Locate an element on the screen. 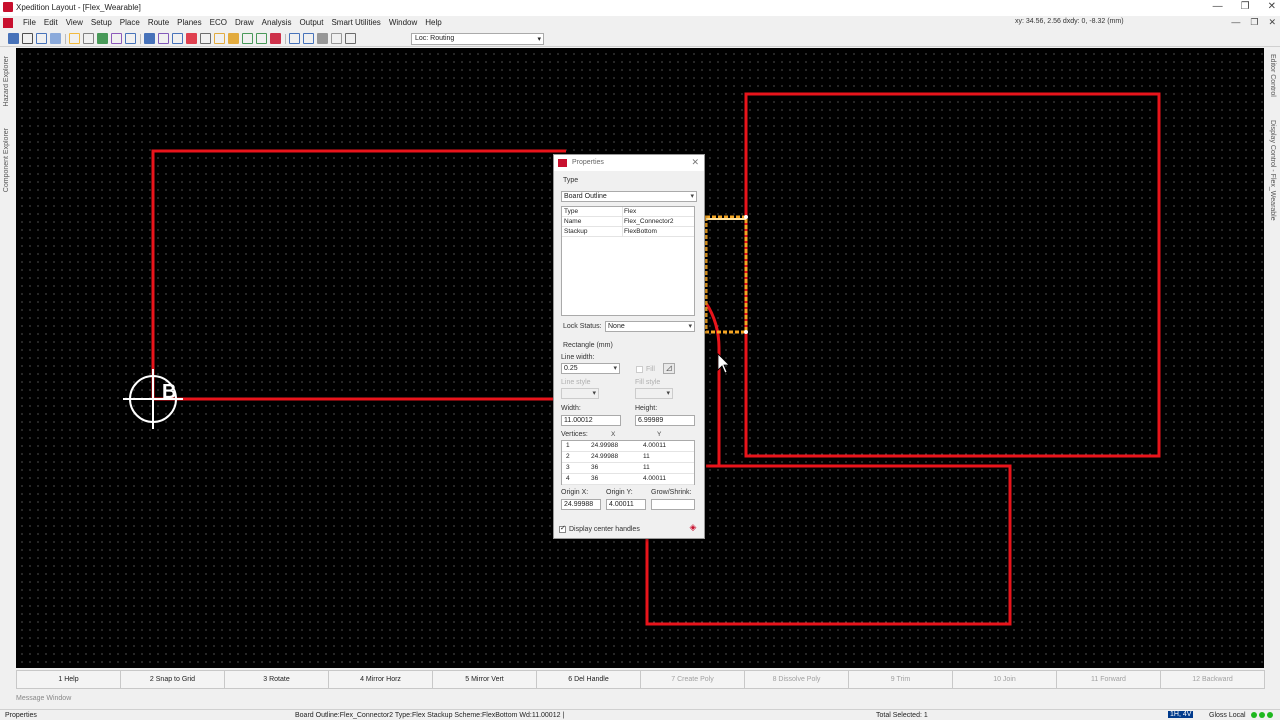 This screenshot has height=720, width=1280. save-icon is located at coordinates (13, 38).